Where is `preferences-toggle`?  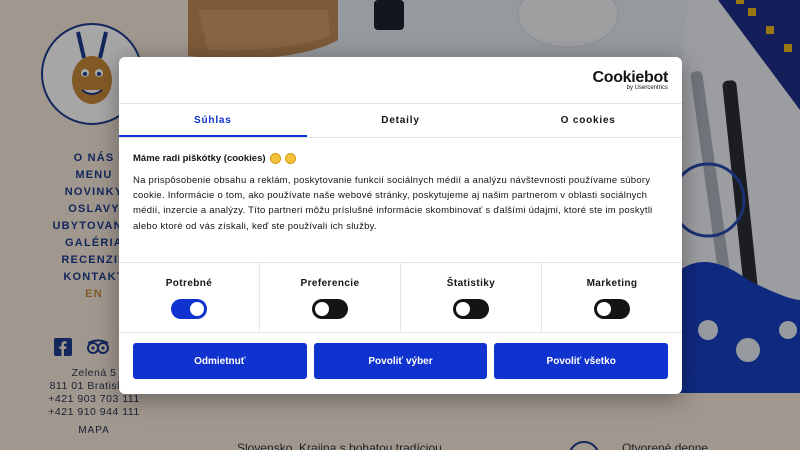
preferences-toggle is located at coordinates (330, 309).